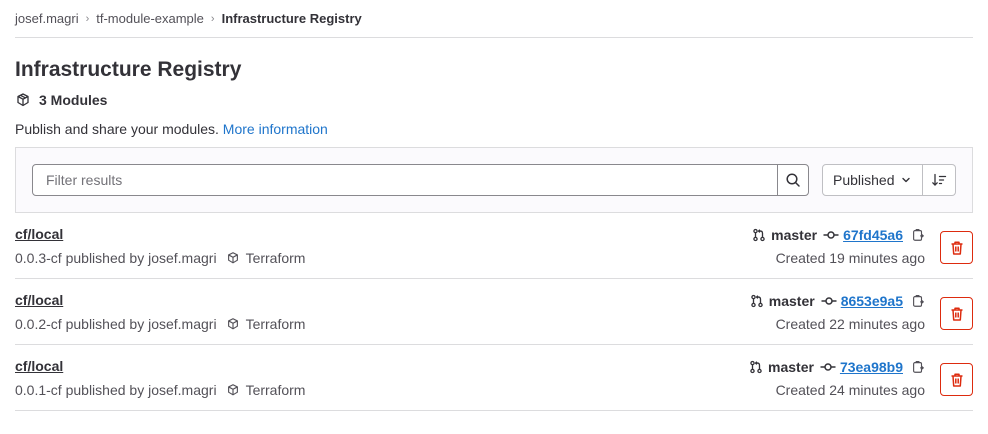 The height and width of the screenshot is (434, 988). I want to click on commit-sha-link: 67fd45a6, so click(873, 235).